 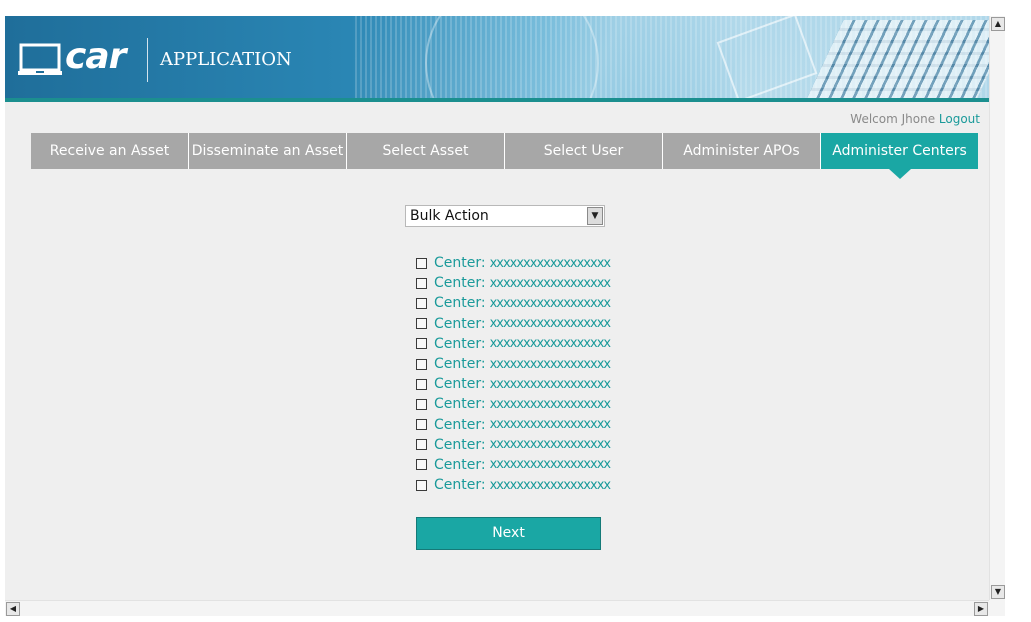 I want to click on logo-divider, so click(x=147, y=60).